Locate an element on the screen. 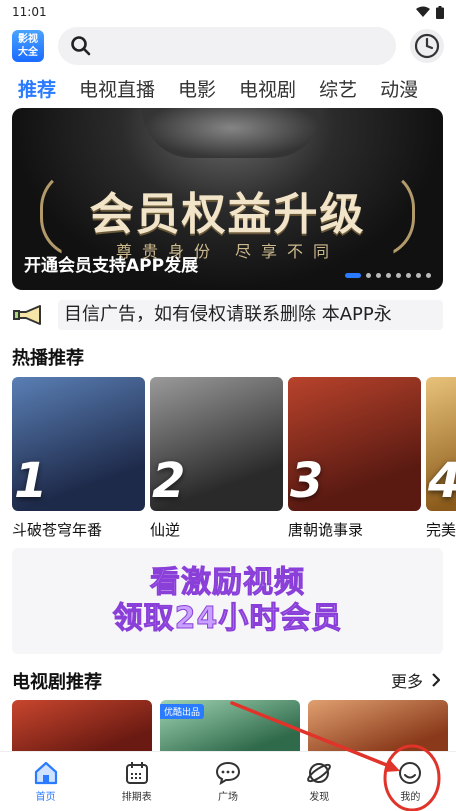 This screenshot has width=456, height=811. poster-image: 1 is located at coordinates (78, 444).